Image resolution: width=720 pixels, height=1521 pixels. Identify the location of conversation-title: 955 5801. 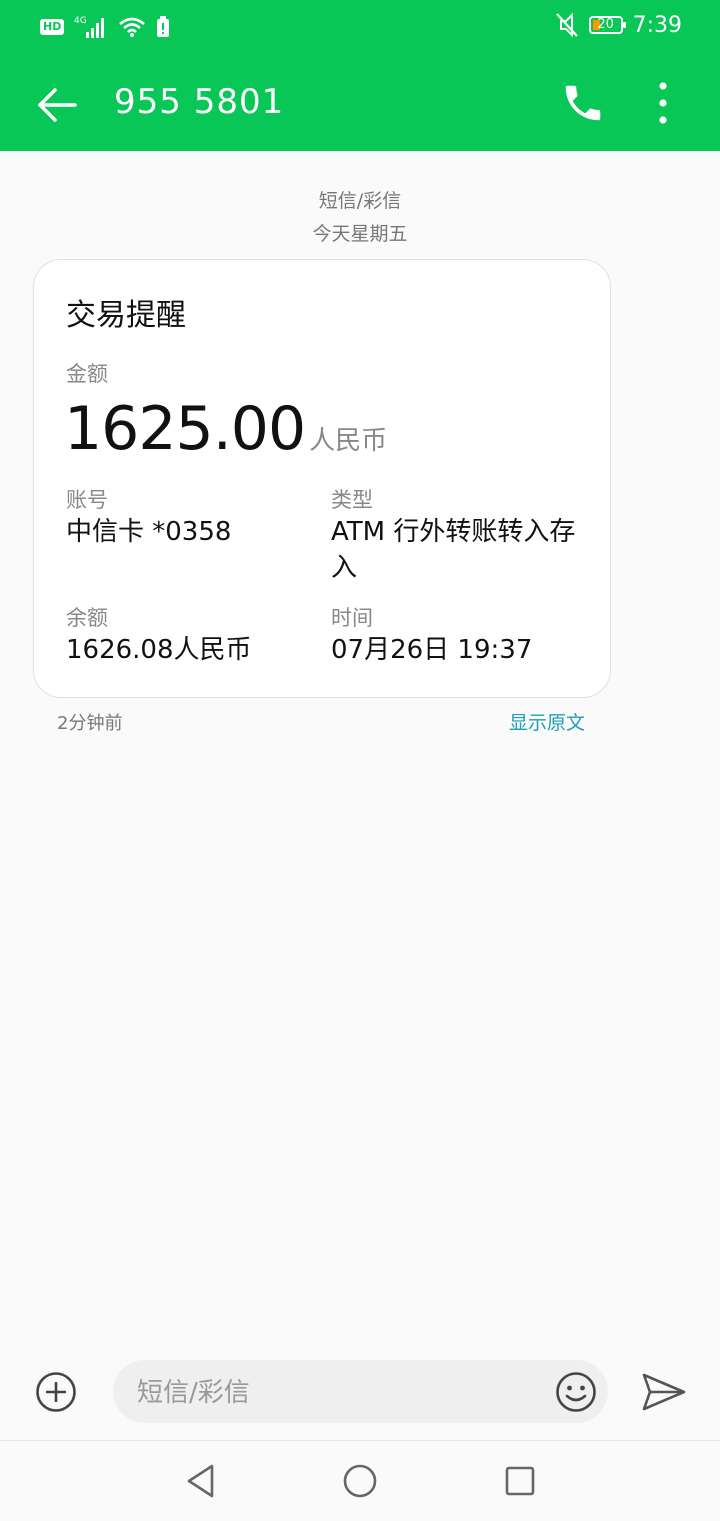
(199, 102).